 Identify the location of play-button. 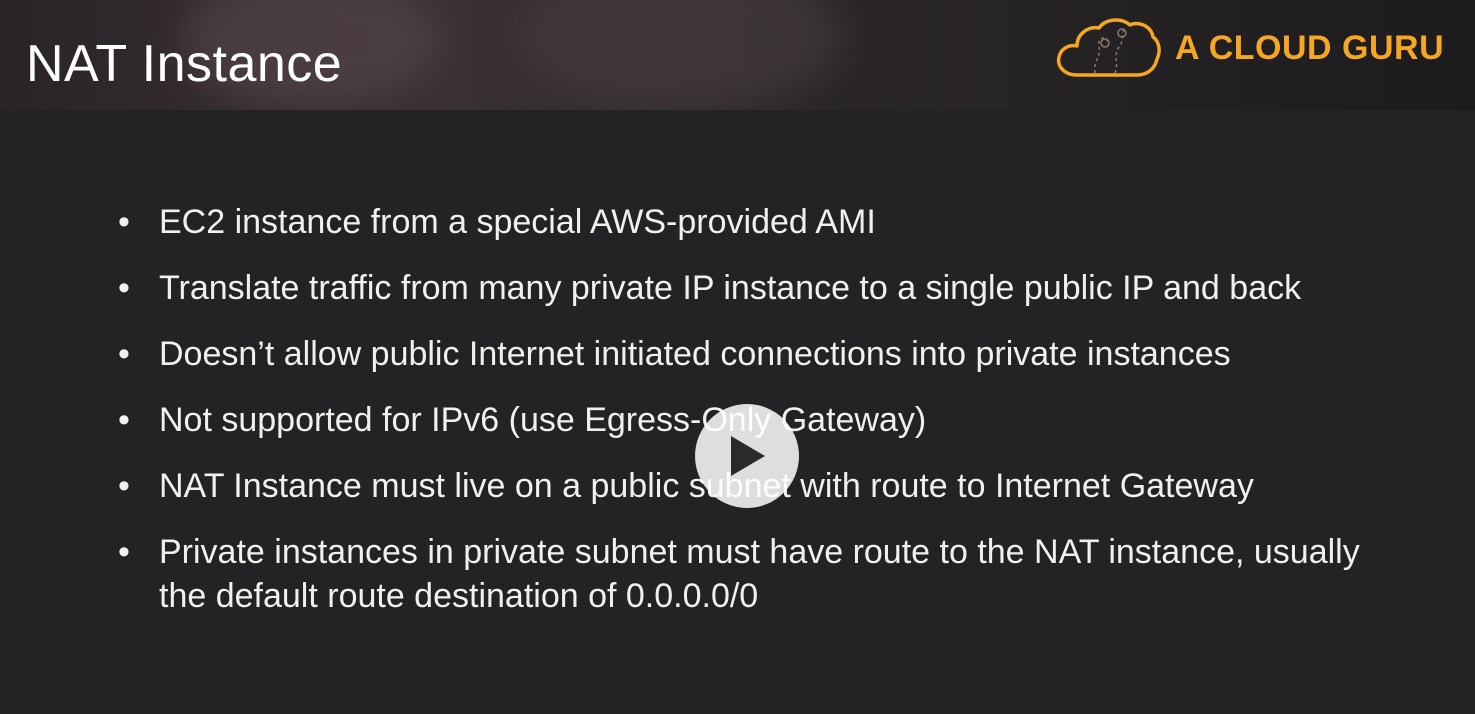
(747, 456).